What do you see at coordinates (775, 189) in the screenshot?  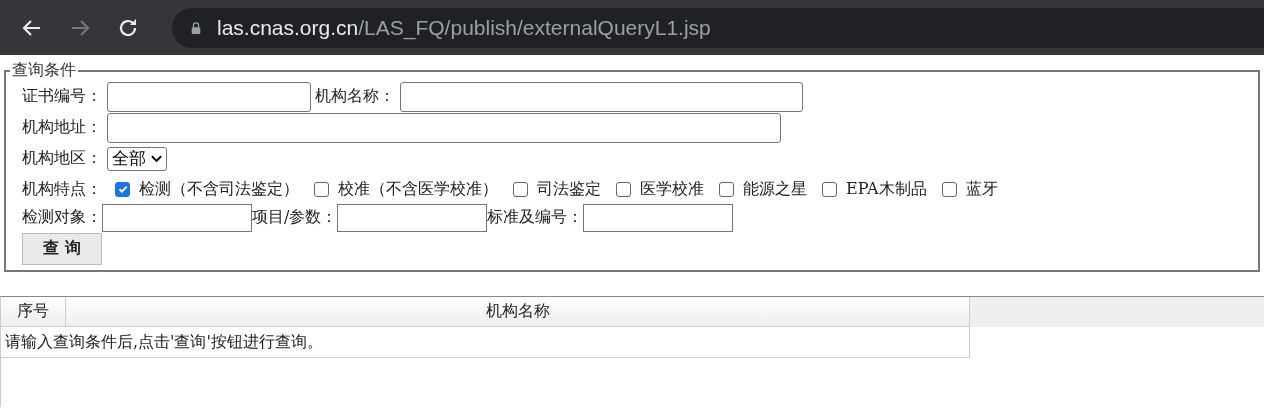 I see `checkbox-label: 能源之星` at bounding box center [775, 189].